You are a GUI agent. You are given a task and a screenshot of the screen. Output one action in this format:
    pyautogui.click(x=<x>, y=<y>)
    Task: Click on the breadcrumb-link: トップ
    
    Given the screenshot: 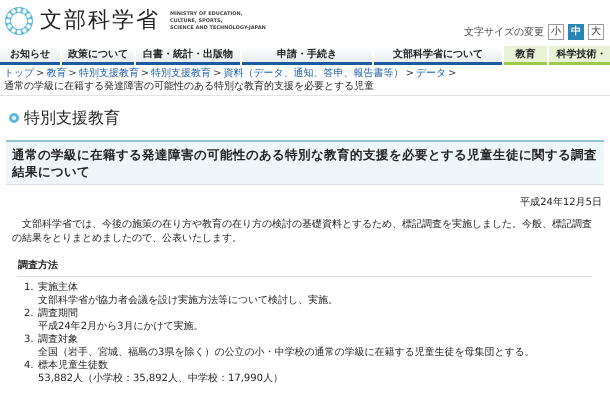 What is the action you would take?
    pyautogui.click(x=19, y=73)
    